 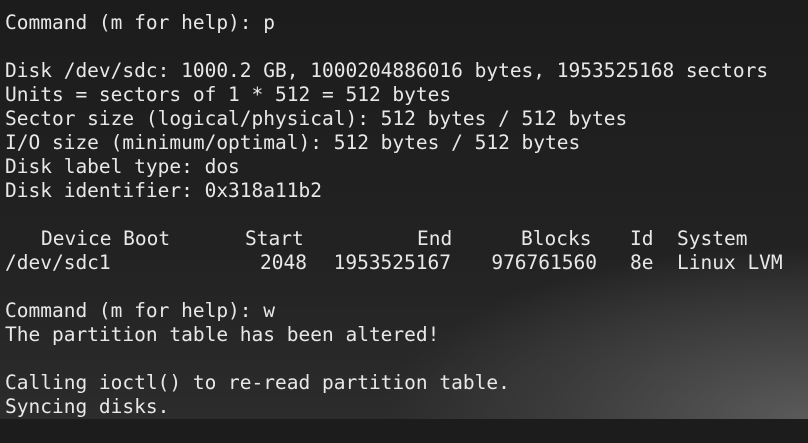 What do you see at coordinates (140, 22) in the screenshot?
I see `command-prompt-print: Command (m for help): p` at bounding box center [140, 22].